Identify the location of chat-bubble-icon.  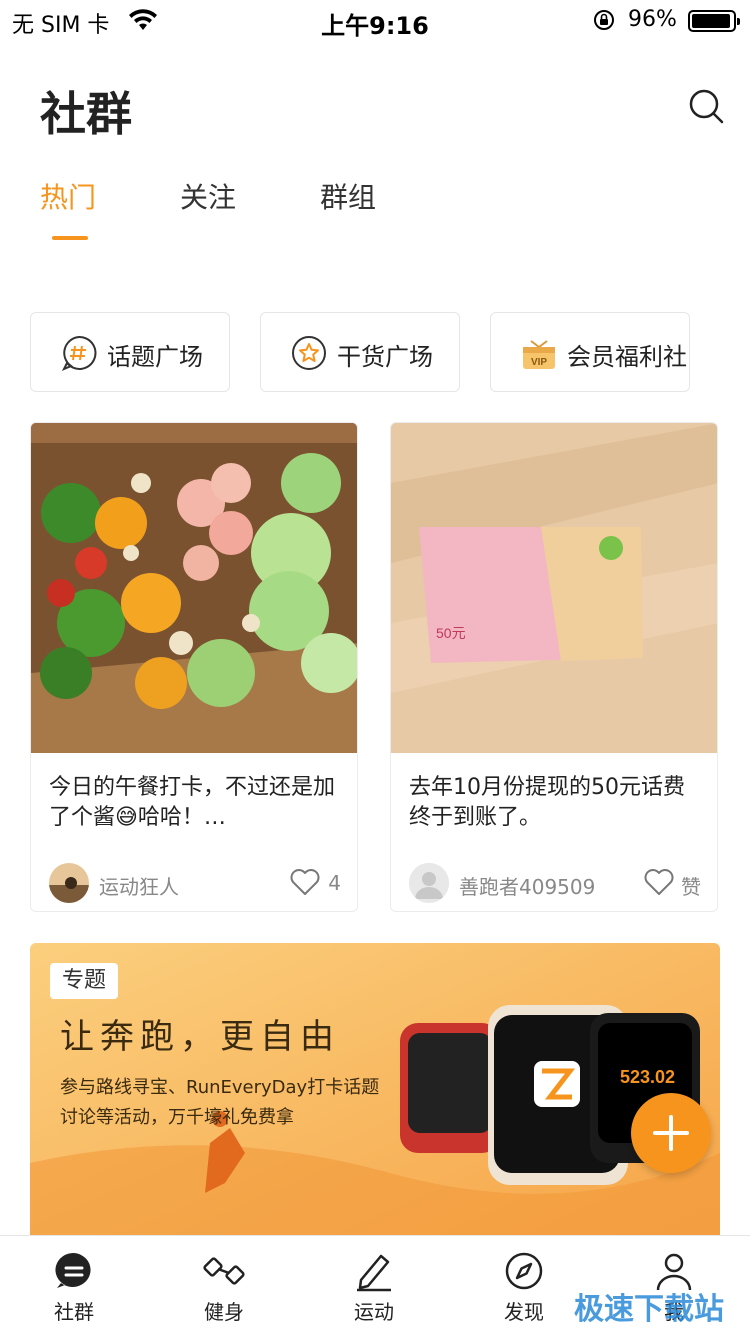
(73, 1270).